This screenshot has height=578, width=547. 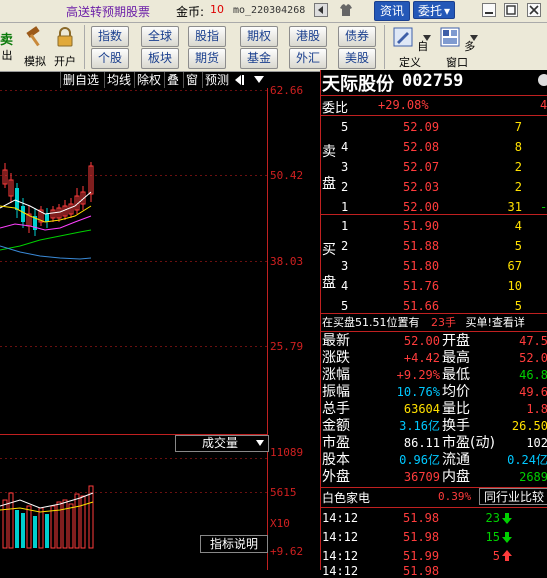 I want to click on market-button-options: 期权, so click(x=259, y=36).